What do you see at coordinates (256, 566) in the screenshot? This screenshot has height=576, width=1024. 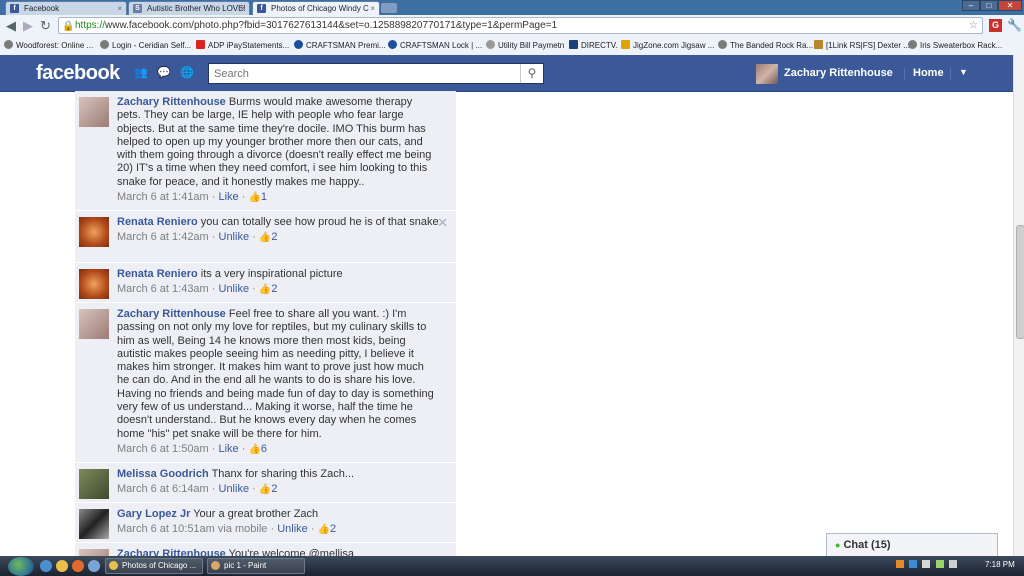 I see `taskbar-task: pic 1 - Paint` at bounding box center [256, 566].